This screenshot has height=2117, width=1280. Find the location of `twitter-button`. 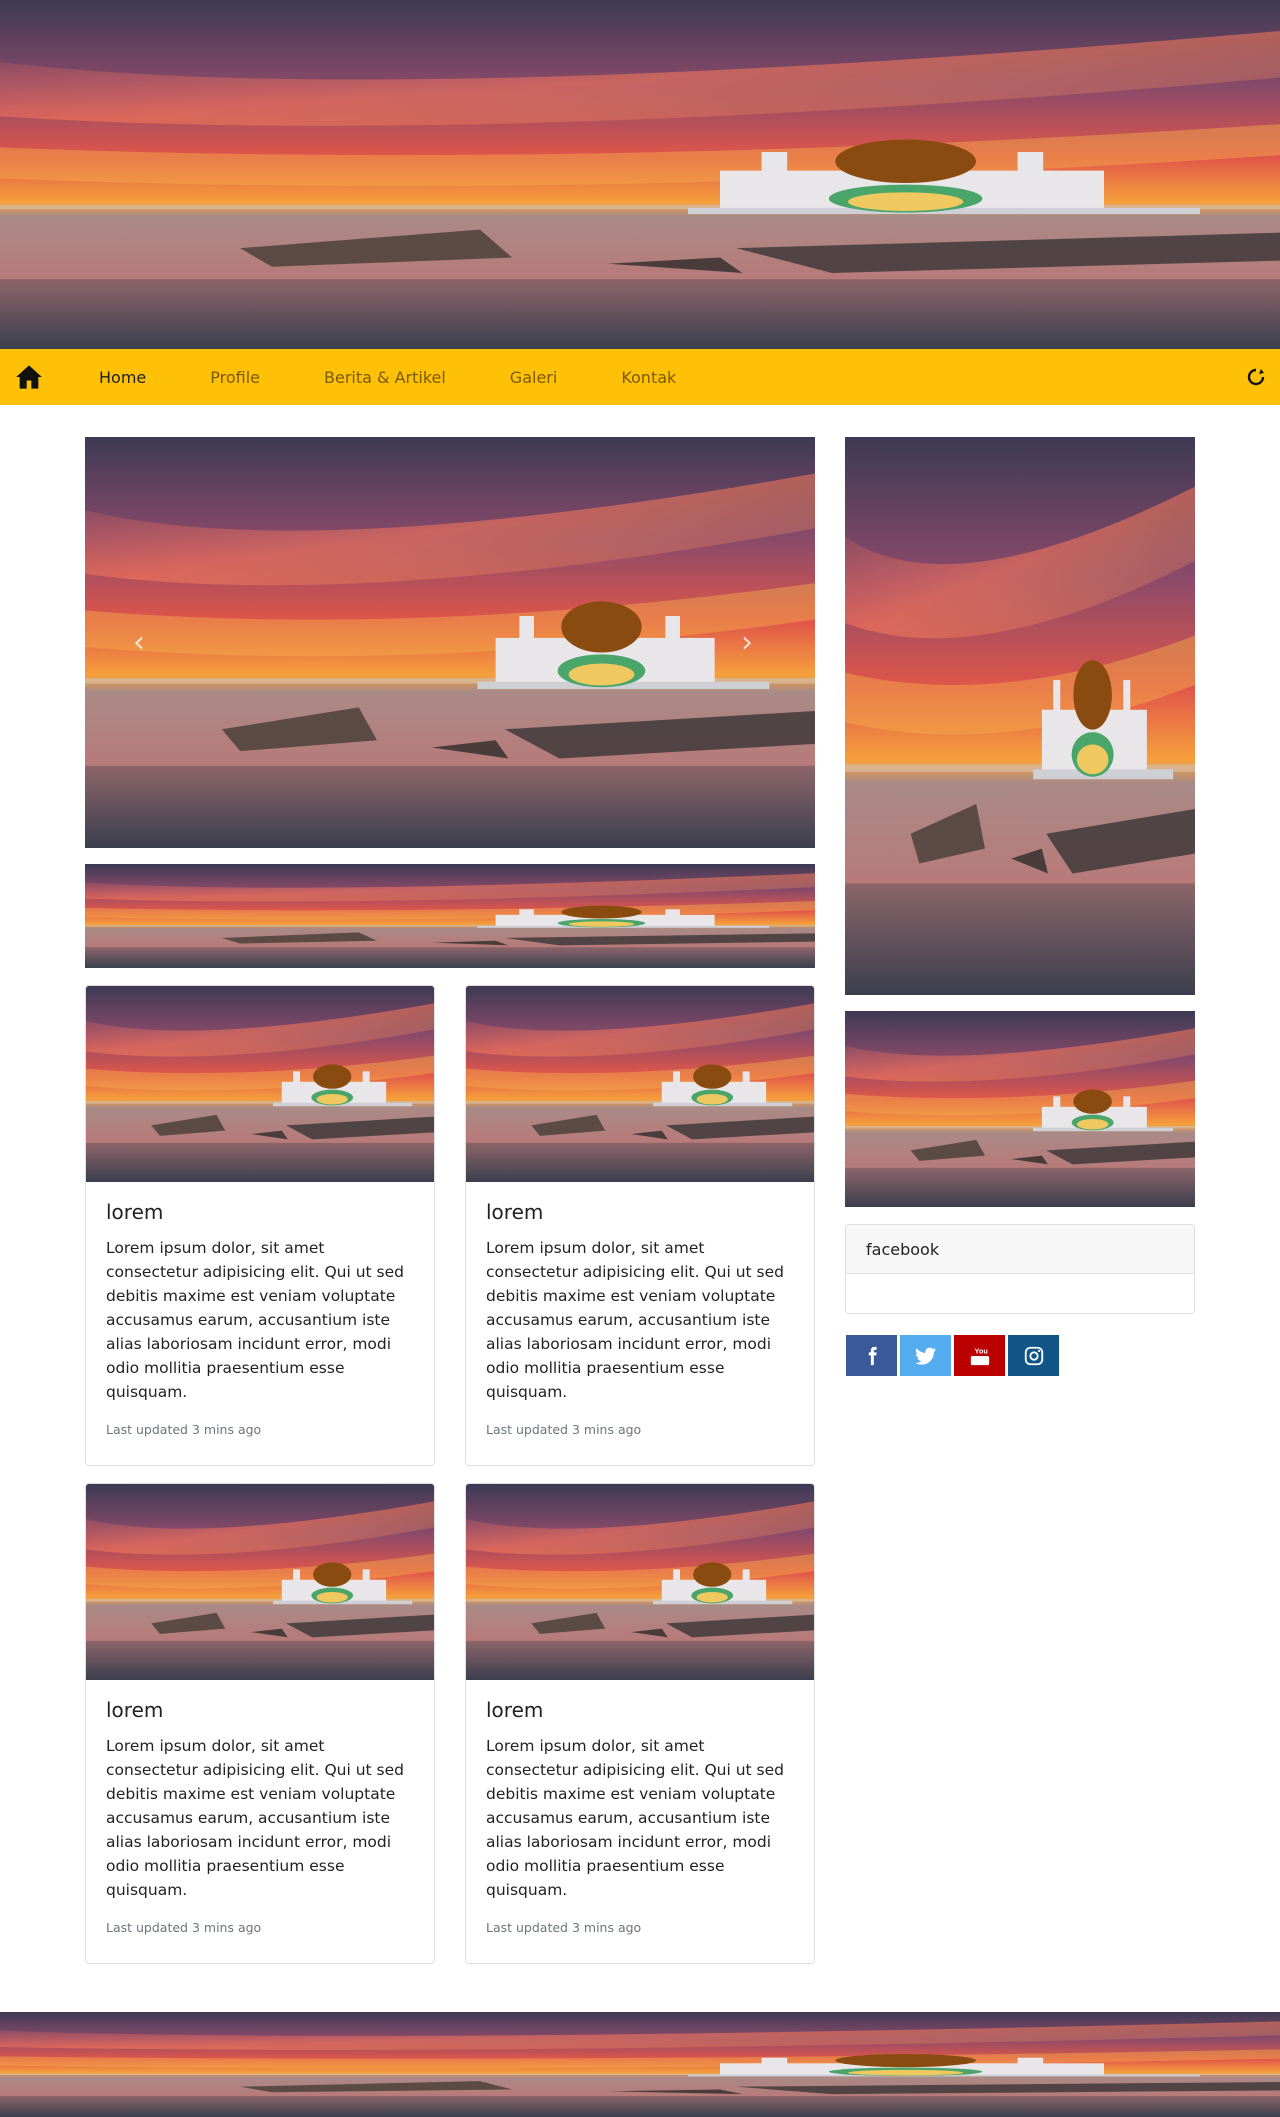

twitter-button is located at coordinates (925, 1355).